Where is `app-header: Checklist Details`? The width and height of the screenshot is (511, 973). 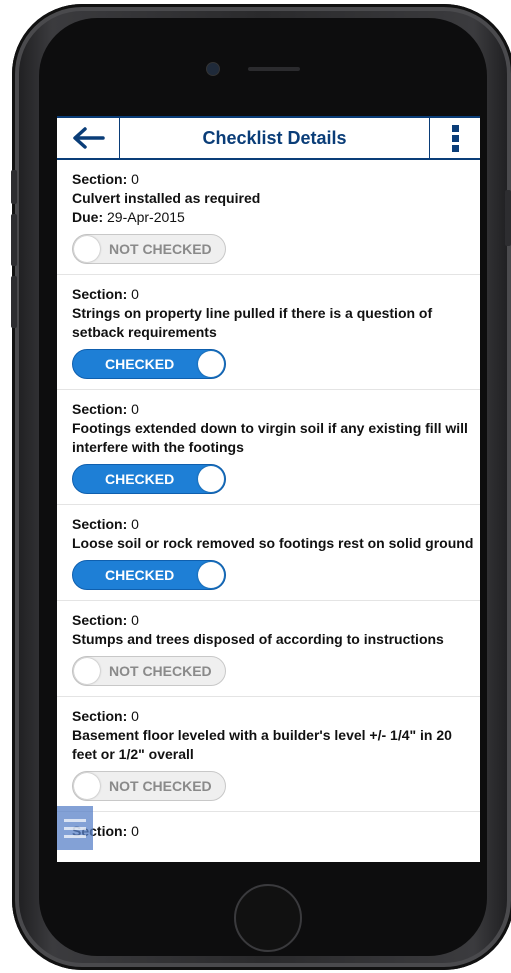
app-header: Checklist Details is located at coordinates (268, 138).